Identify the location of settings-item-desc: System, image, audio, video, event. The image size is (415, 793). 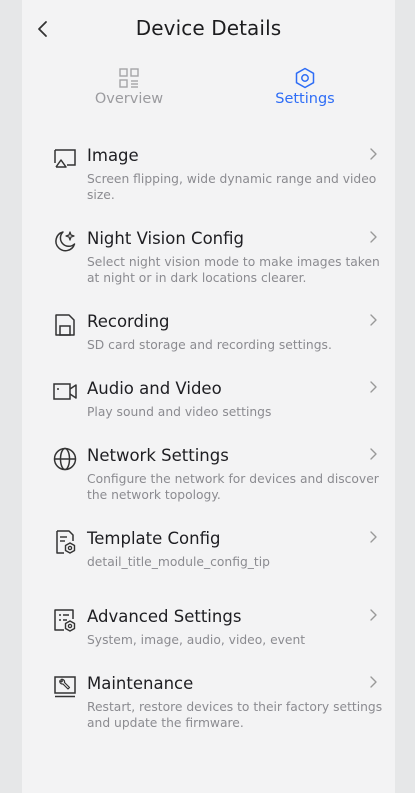
(196, 640).